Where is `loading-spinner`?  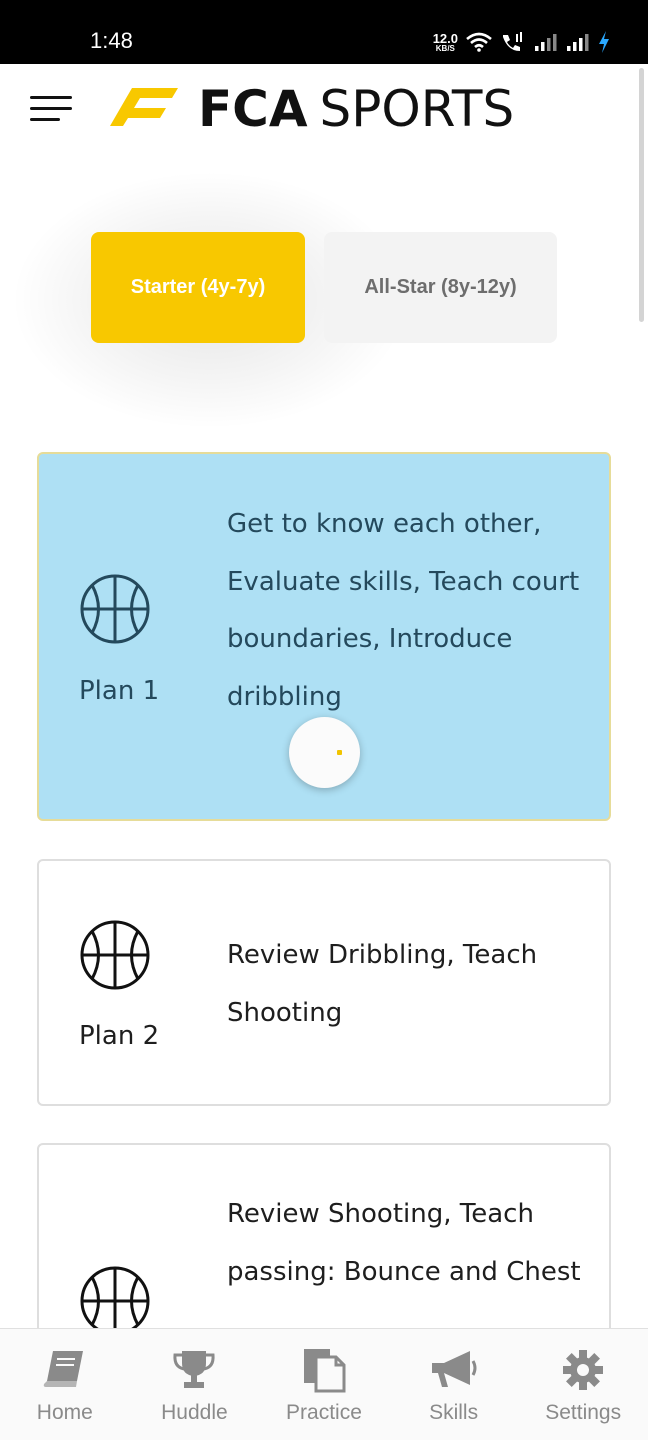 loading-spinner is located at coordinates (324, 752).